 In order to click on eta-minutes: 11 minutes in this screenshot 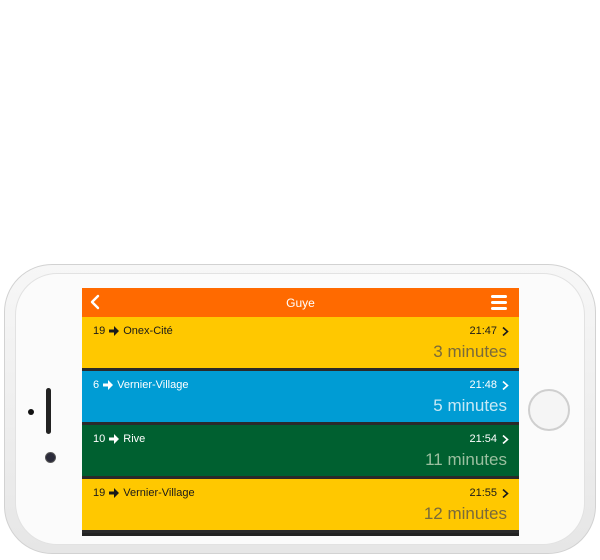, I will do `click(466, 459)`.